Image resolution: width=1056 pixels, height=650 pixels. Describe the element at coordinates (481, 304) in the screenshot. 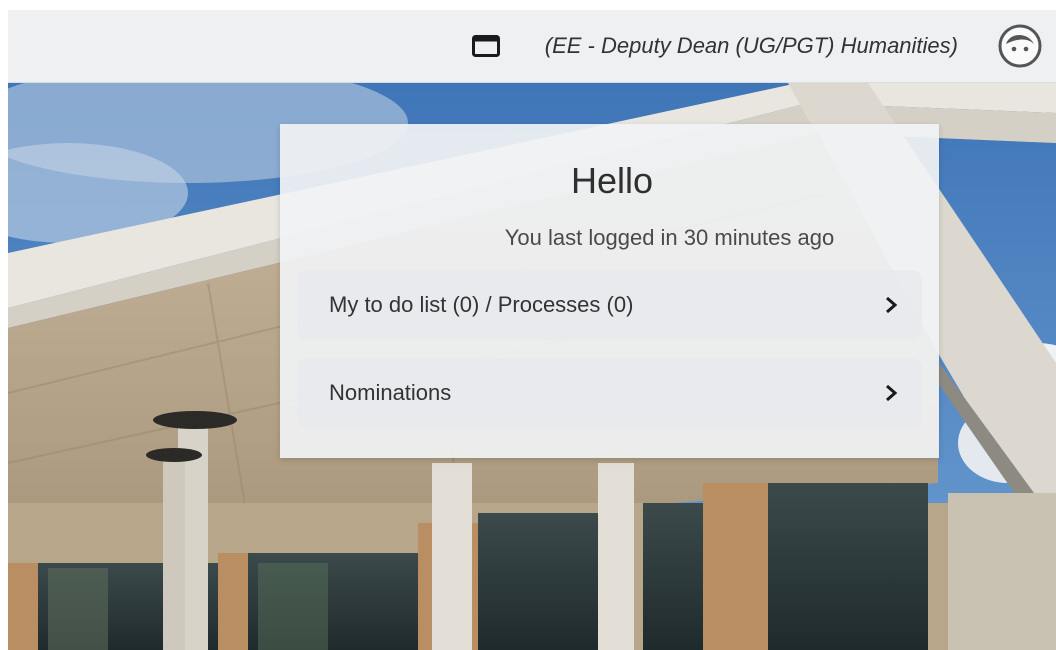

I see `todo-list-label: My to do list (0) / Processes (0)` at that location.